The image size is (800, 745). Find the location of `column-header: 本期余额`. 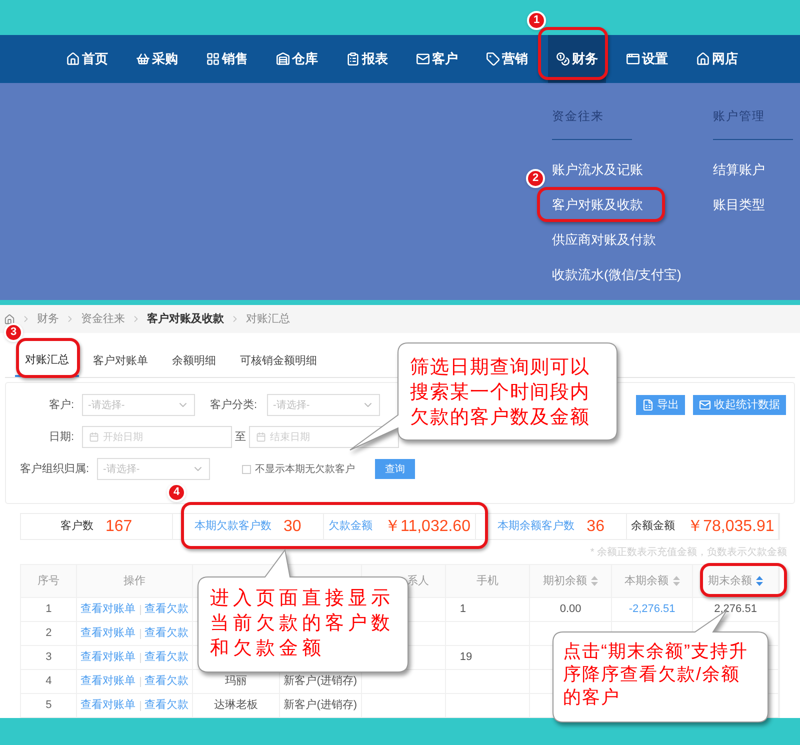

column-header: 本期余额 is located at coordinates (646, 581).